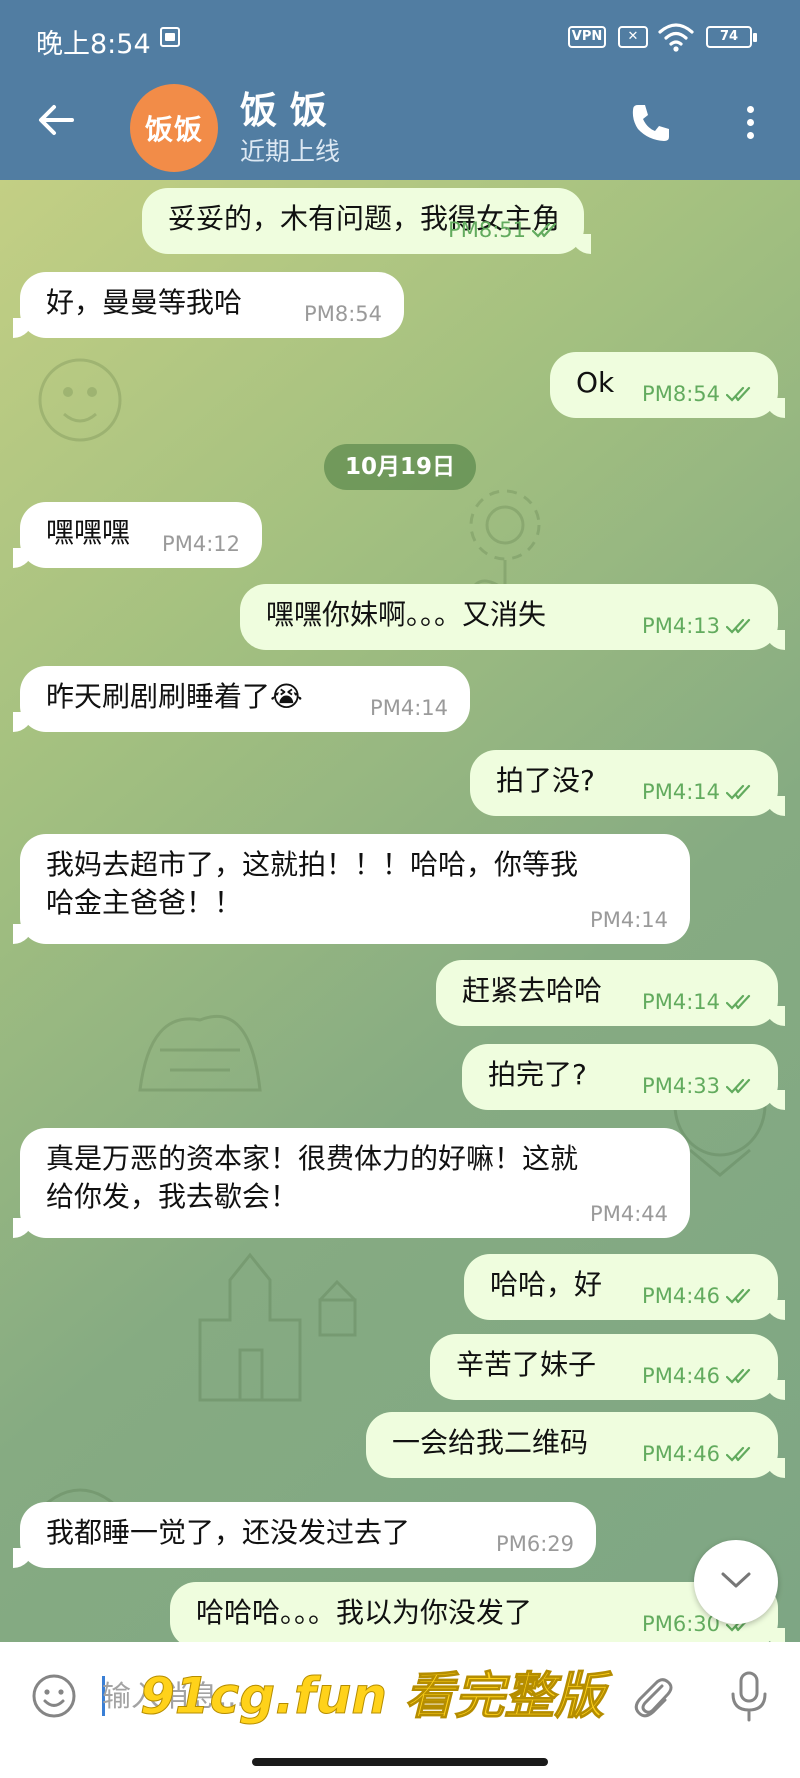 The image size is (800, 1778). I want to click on status-time: 晚上8:54, so click(93, 44).